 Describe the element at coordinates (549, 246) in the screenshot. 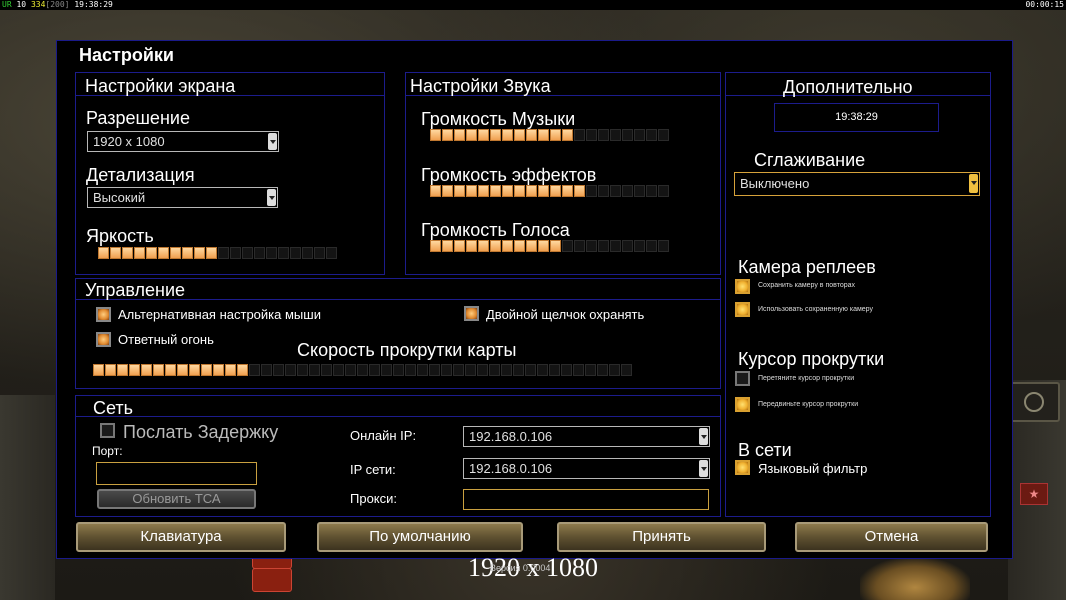

I see `voice-volume-slider` at that location.